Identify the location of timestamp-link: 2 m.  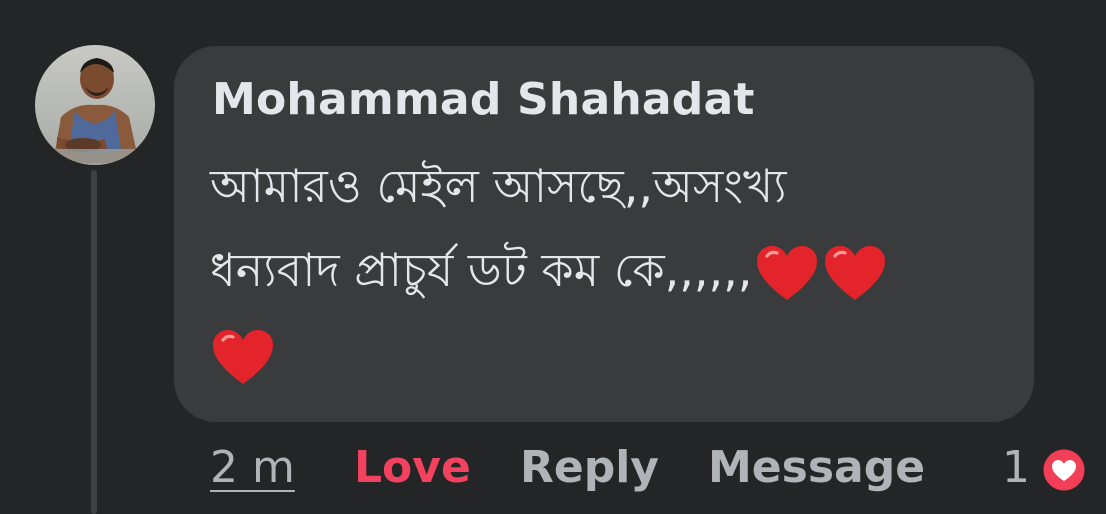
(252, 467).